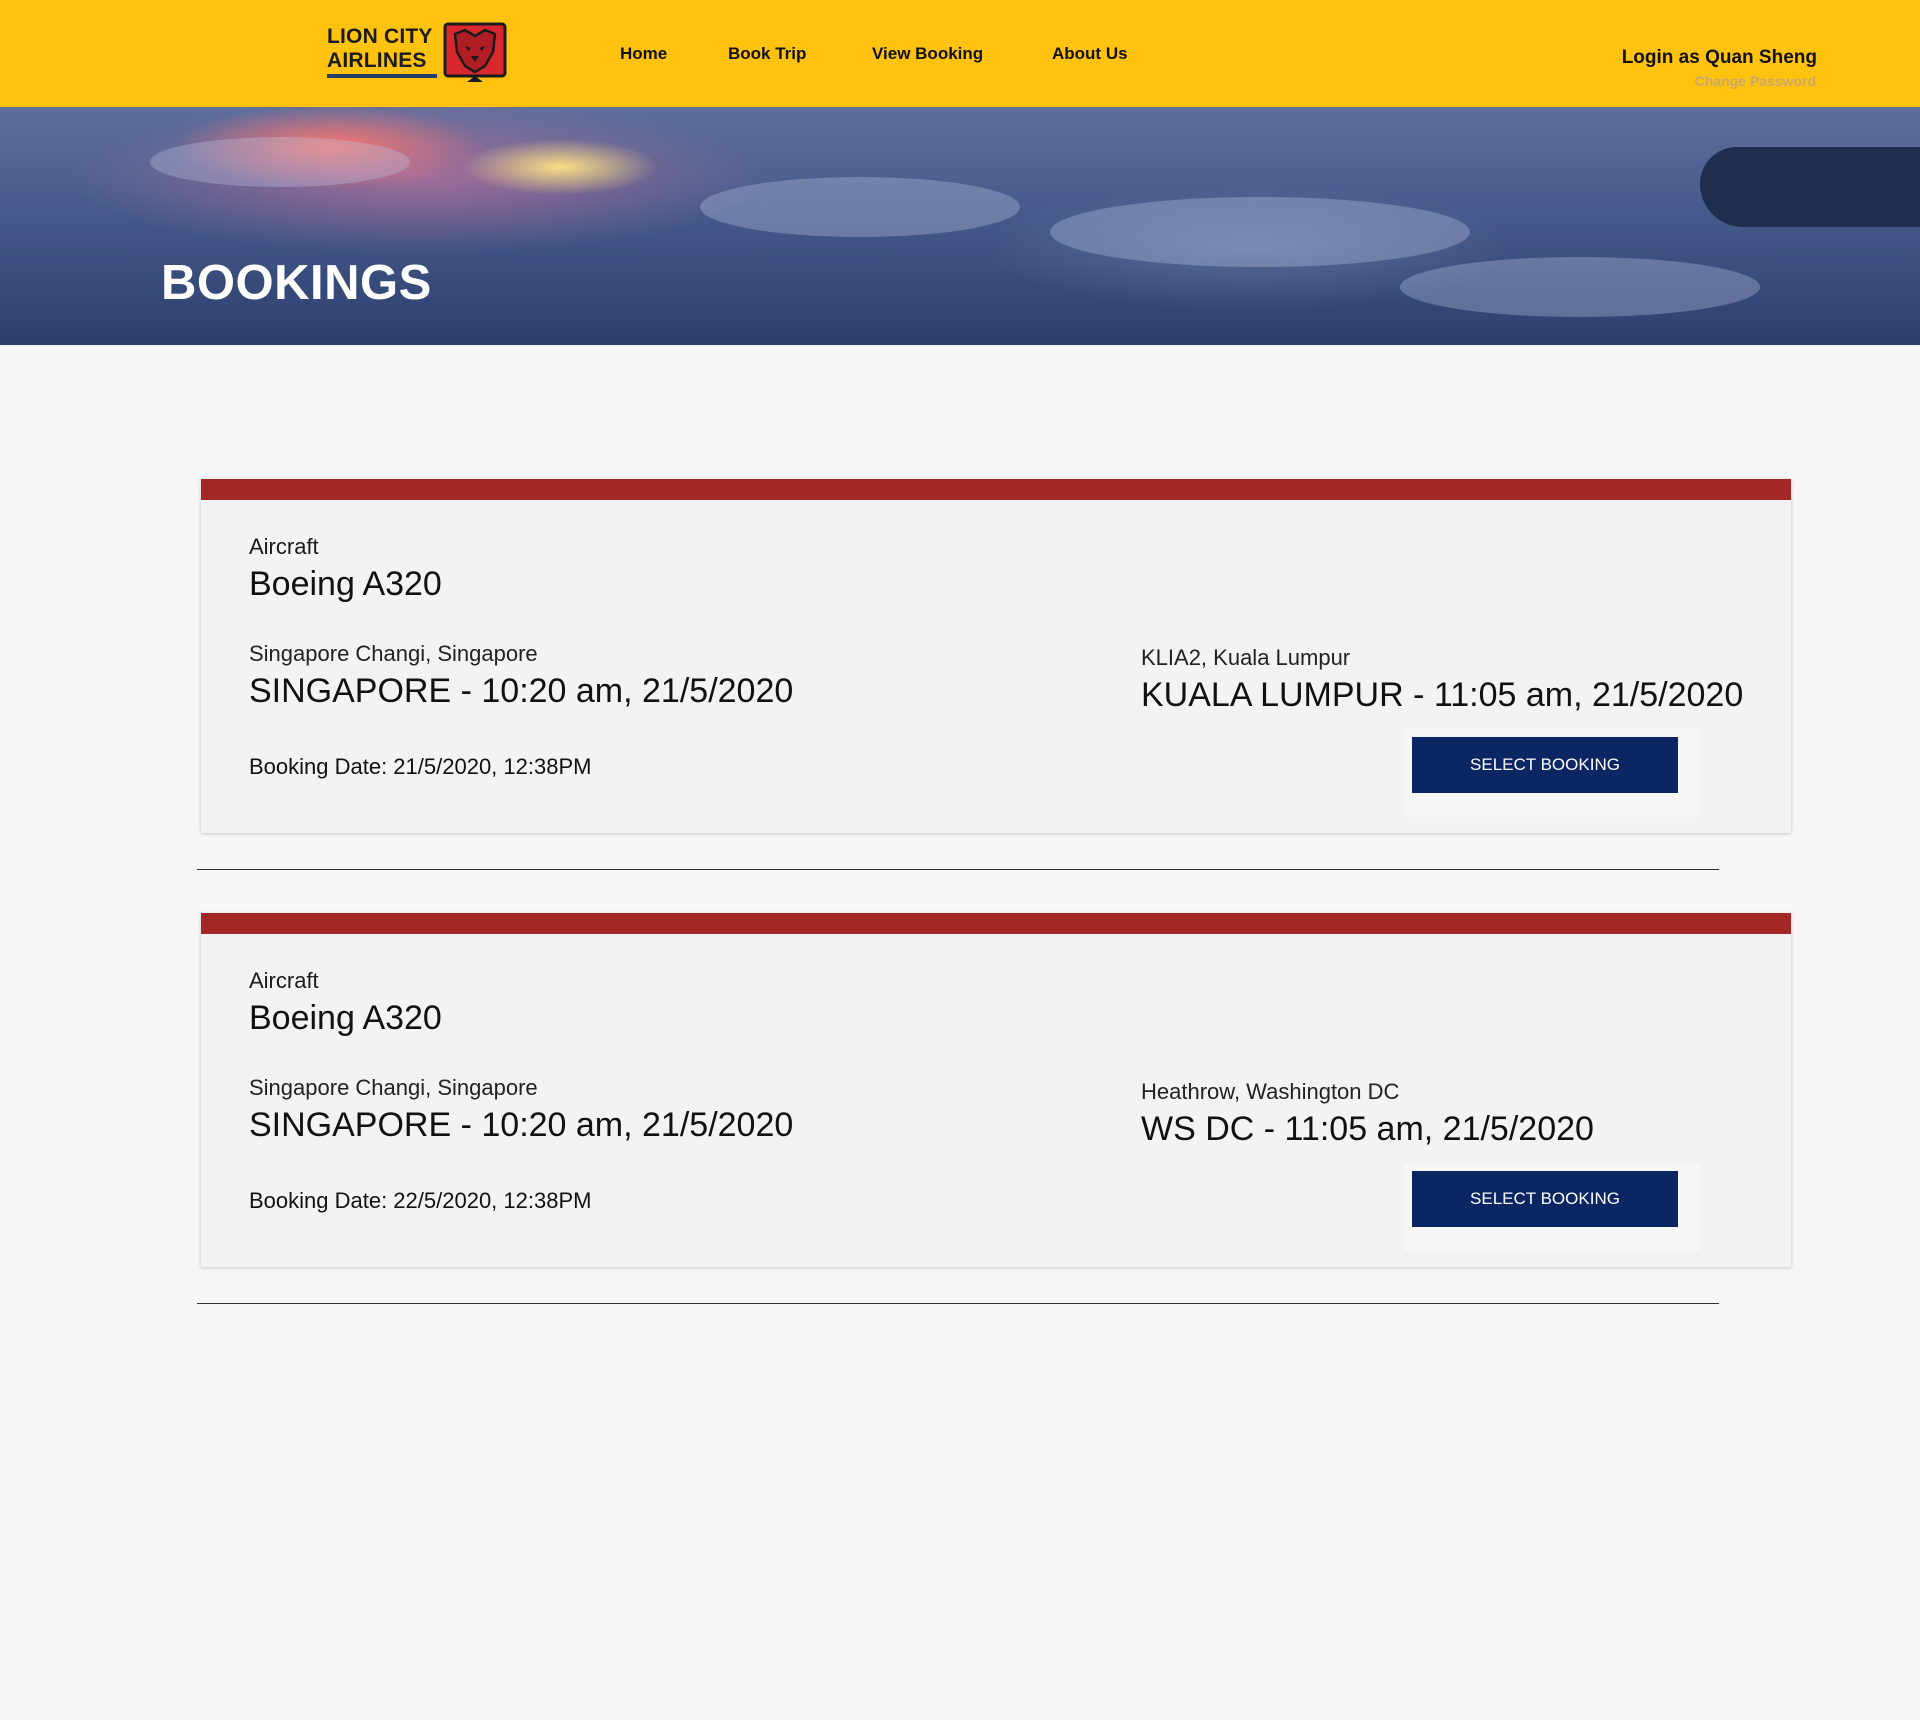 This screenshot has width=1920, height=1720. Describe the element at coordinates (382, 76) in the screenshot. I see `logo-underline` at that location.